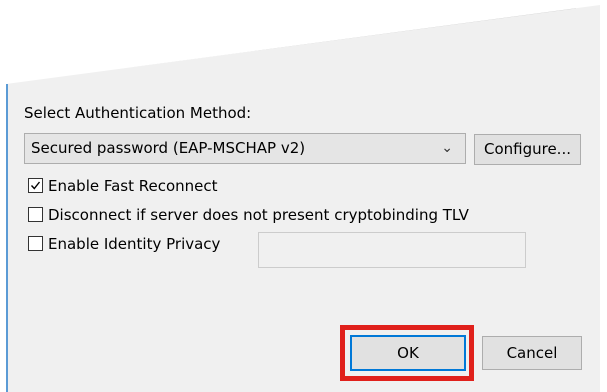 Image resolution: width=607 pixels, height=392 pixels. What do you see at coordinates (134, 244) in the screenshot?
I see `identity-privacy-label: Enable Identity Privacy` at bounding box center [134, 244].